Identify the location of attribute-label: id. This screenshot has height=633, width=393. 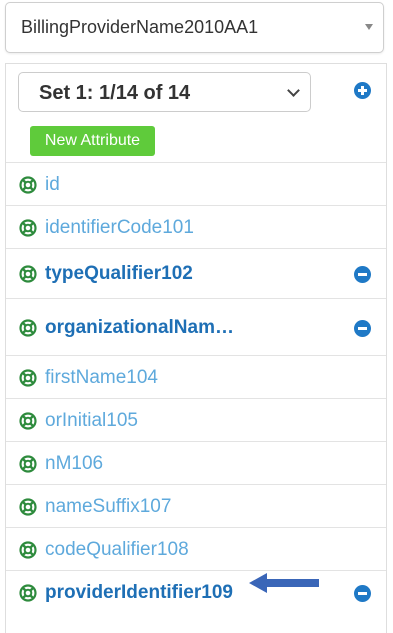
(52, 185).